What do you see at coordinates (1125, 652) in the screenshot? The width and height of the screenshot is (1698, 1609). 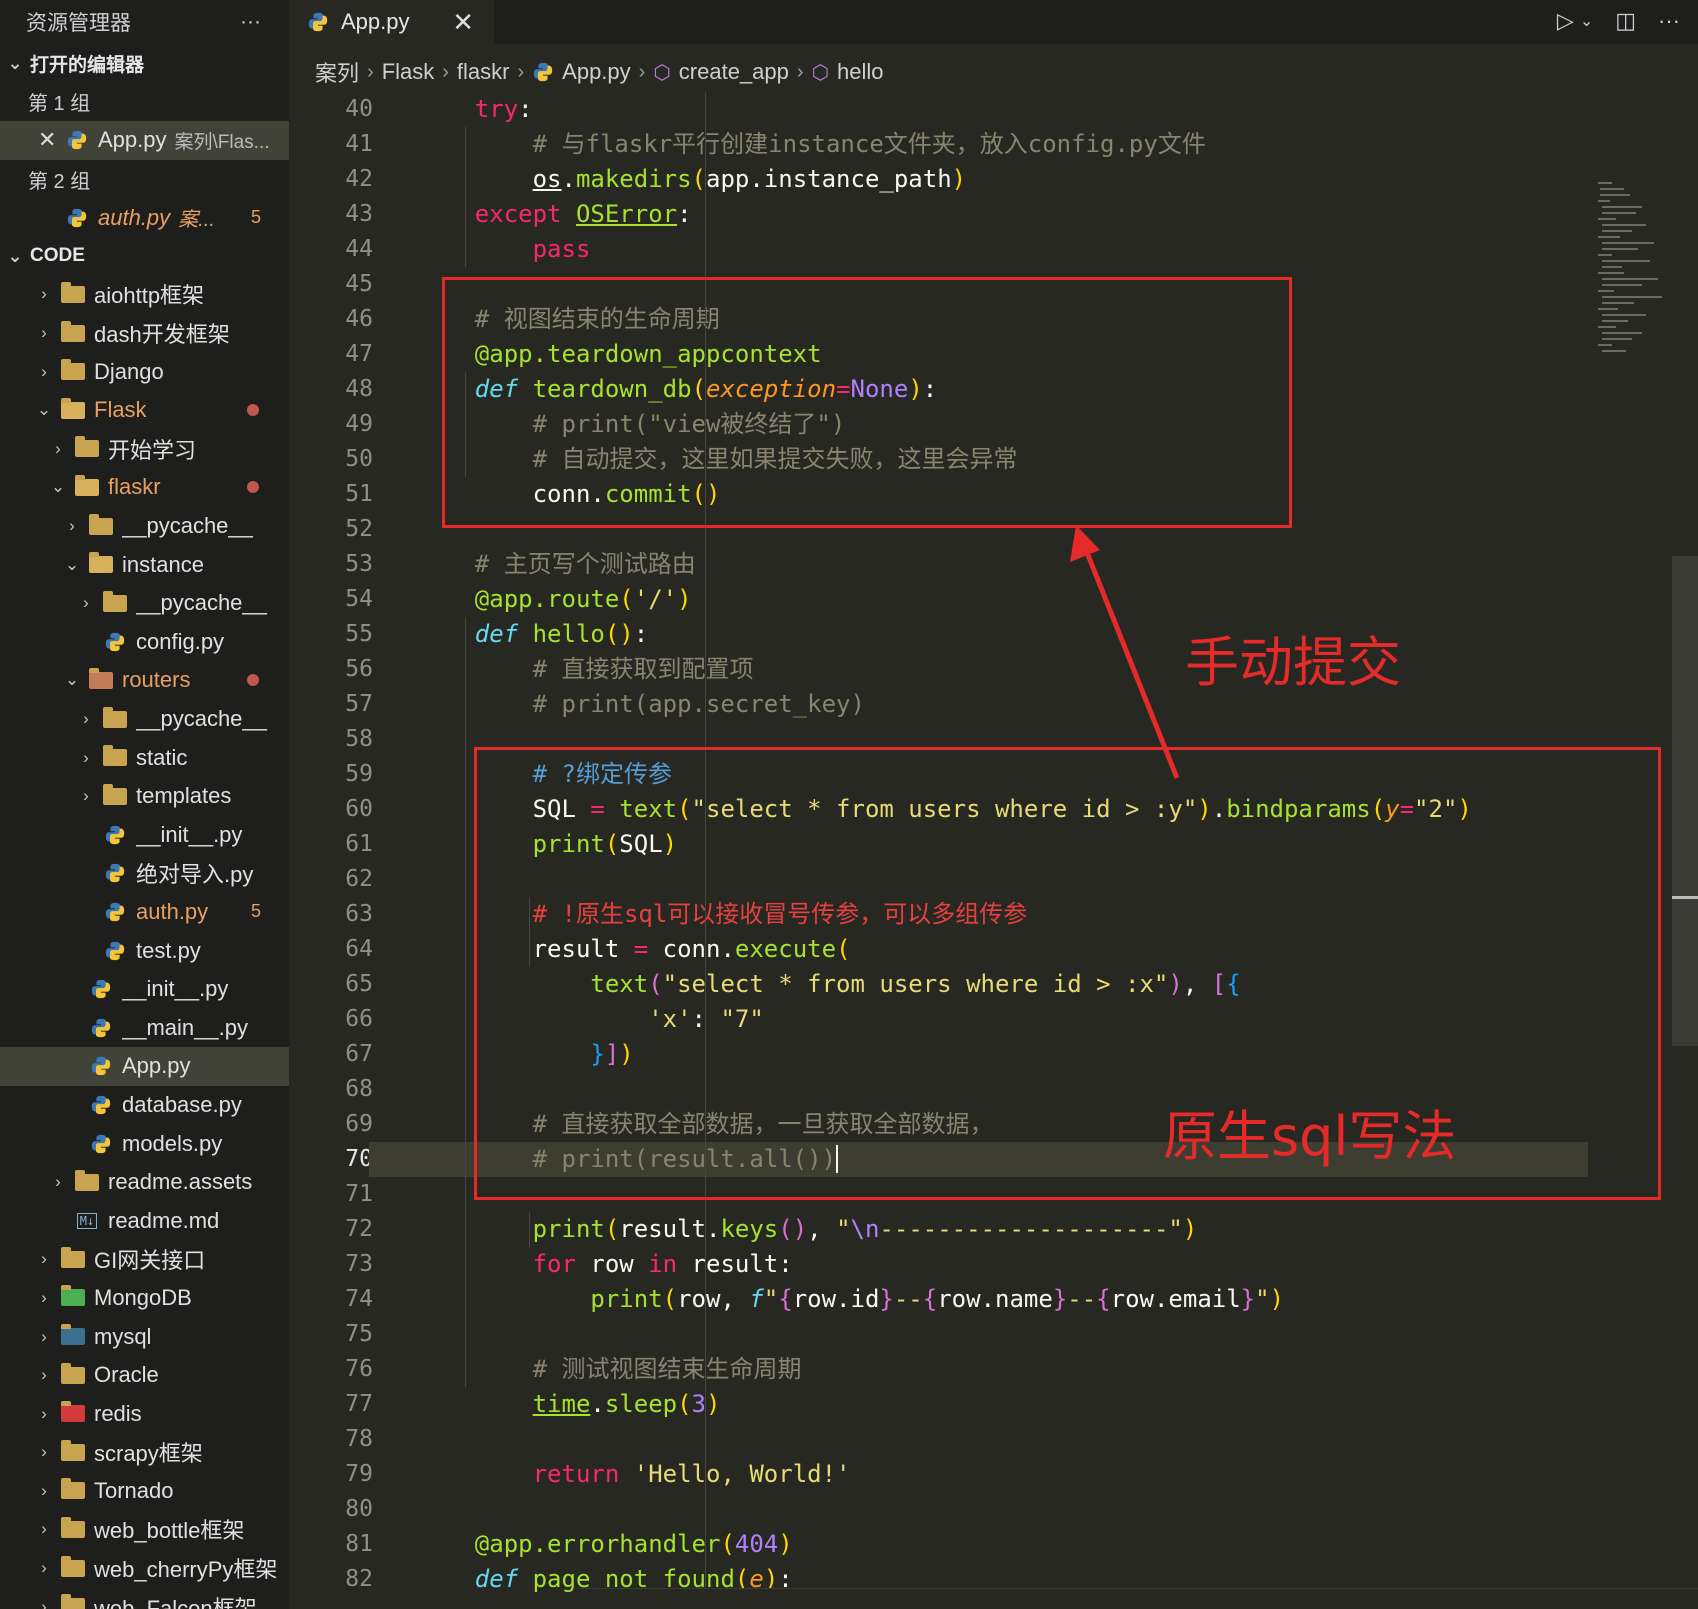 I see `annotation-arrow` at bounding box center [1125, 652].